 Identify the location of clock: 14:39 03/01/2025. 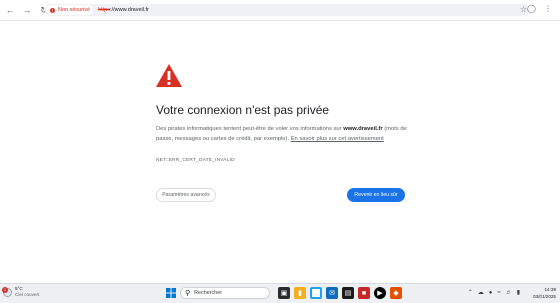
(544, 293).